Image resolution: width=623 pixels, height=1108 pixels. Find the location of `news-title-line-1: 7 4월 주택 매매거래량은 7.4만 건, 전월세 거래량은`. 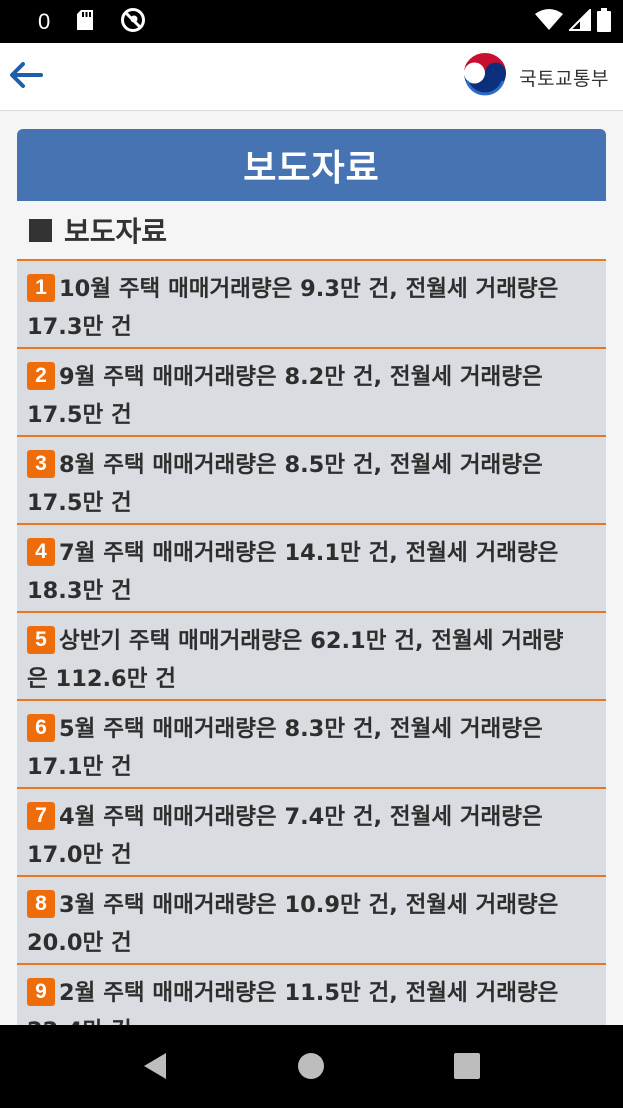

news-title-line-1: 7 4월 주택 매매거래량은 7.4만 건, 전월세 거래량은 is located at coordinates (311, 817).